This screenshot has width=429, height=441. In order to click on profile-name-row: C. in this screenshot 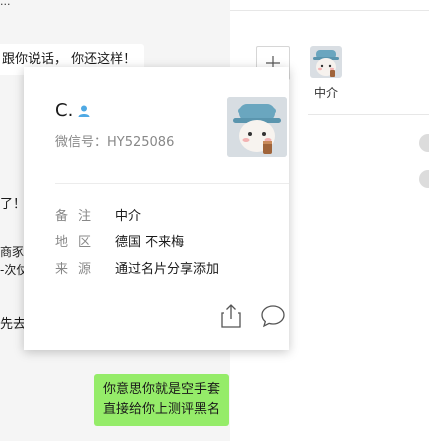, I will do `click(73, 111)`.